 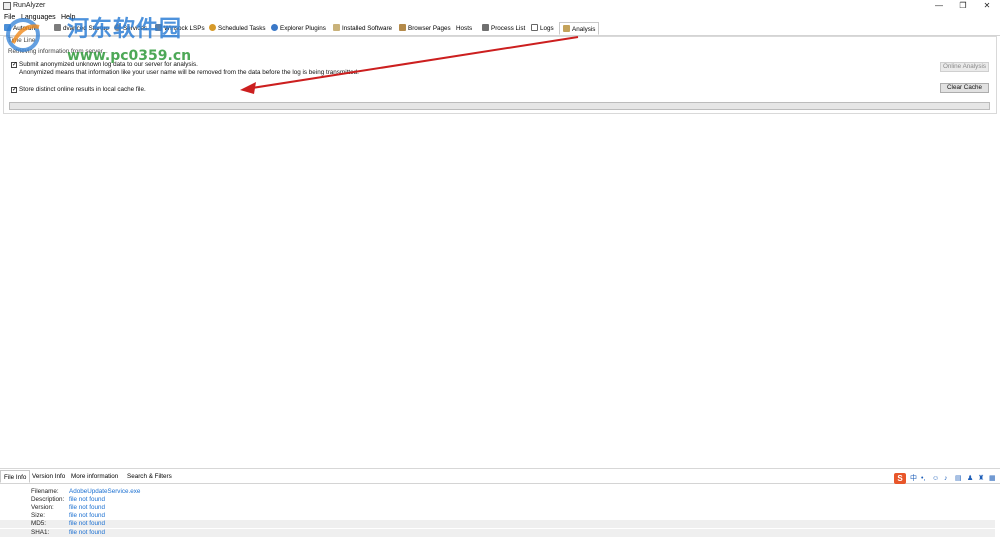 What do you see at coordinates (87, 515) in the screenshot?
I see `size-value: file not found` at bounding box center [87, 515].